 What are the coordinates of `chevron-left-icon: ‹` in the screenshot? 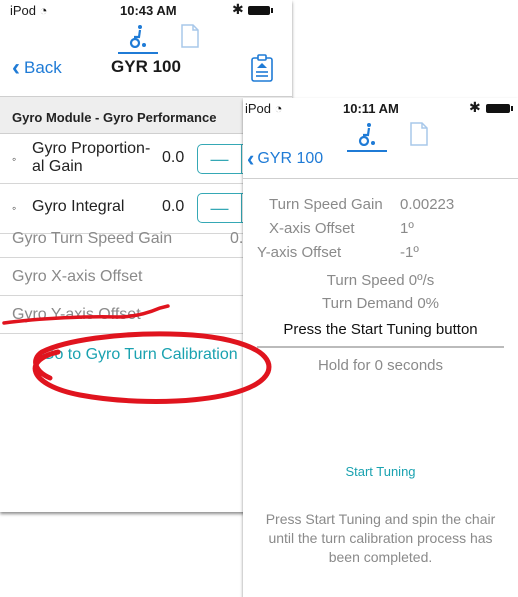 It's located at (251, 158).